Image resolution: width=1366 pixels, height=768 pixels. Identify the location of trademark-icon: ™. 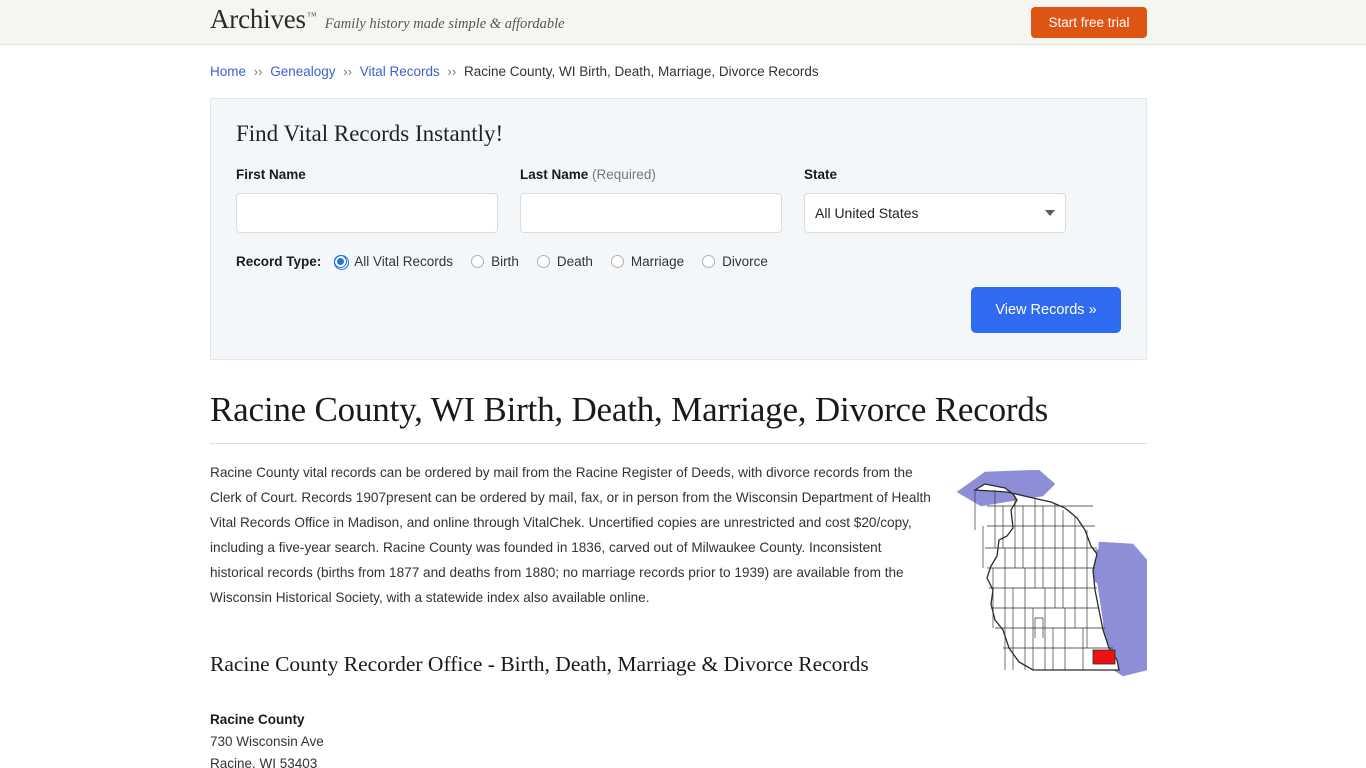
(311, 16).